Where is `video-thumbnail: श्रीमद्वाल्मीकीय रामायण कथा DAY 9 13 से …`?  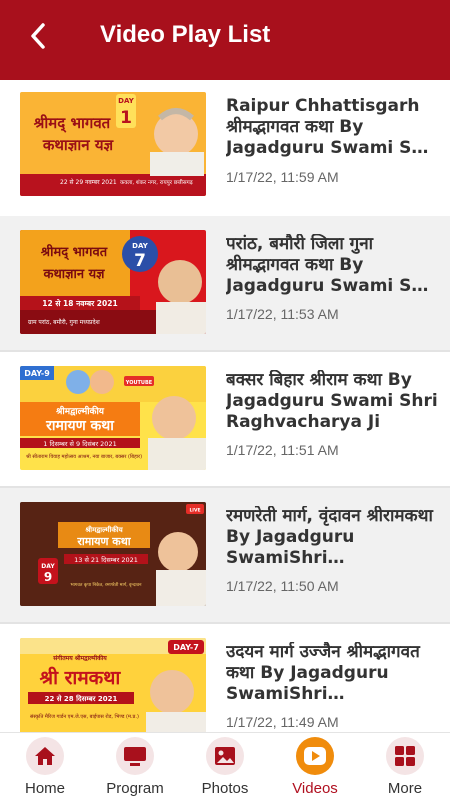
video-thumbnail: श्रीमद्वाल्मीकीय रामायण कथा DAY 9 13 से … is located at coordinates (113, 554).